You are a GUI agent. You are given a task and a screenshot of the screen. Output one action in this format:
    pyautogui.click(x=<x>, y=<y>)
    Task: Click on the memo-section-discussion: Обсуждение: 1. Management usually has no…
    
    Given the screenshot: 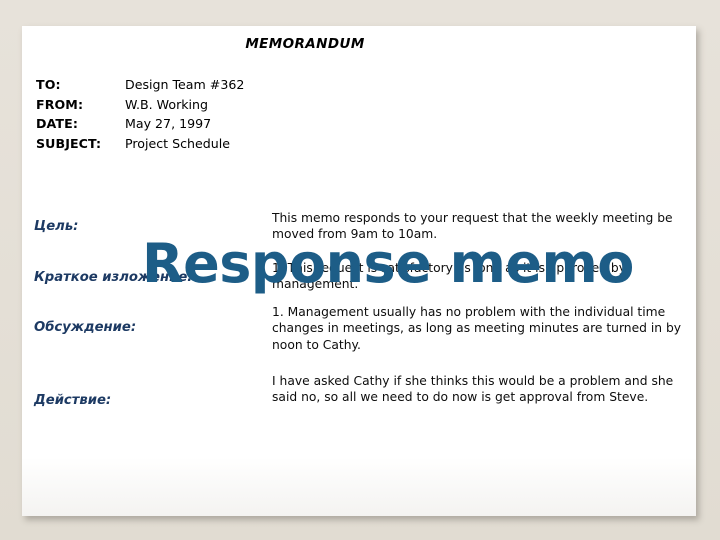 What is the action you would take?
    pyautogui.click(x=359, y=326)
    